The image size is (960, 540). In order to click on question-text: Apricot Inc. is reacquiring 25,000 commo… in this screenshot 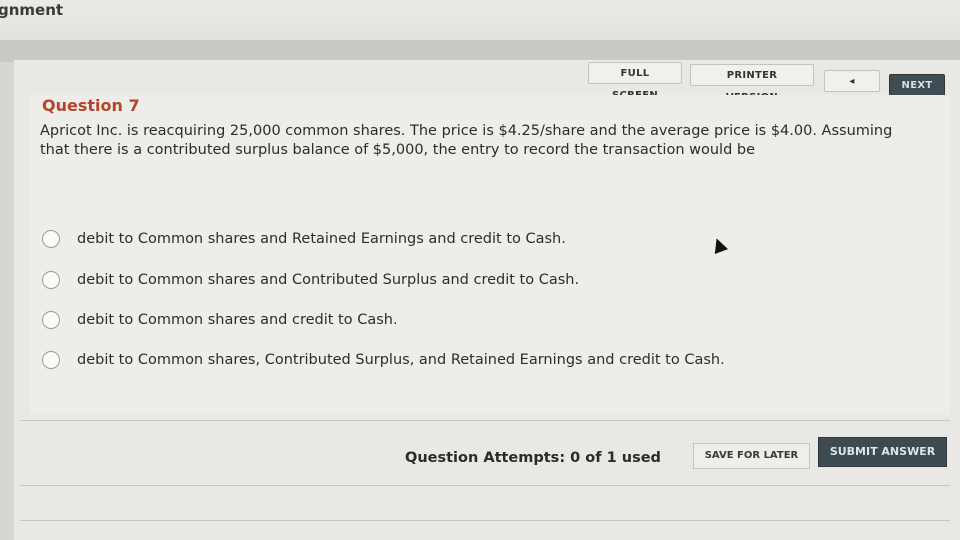, I will do `click(466, 140)`.